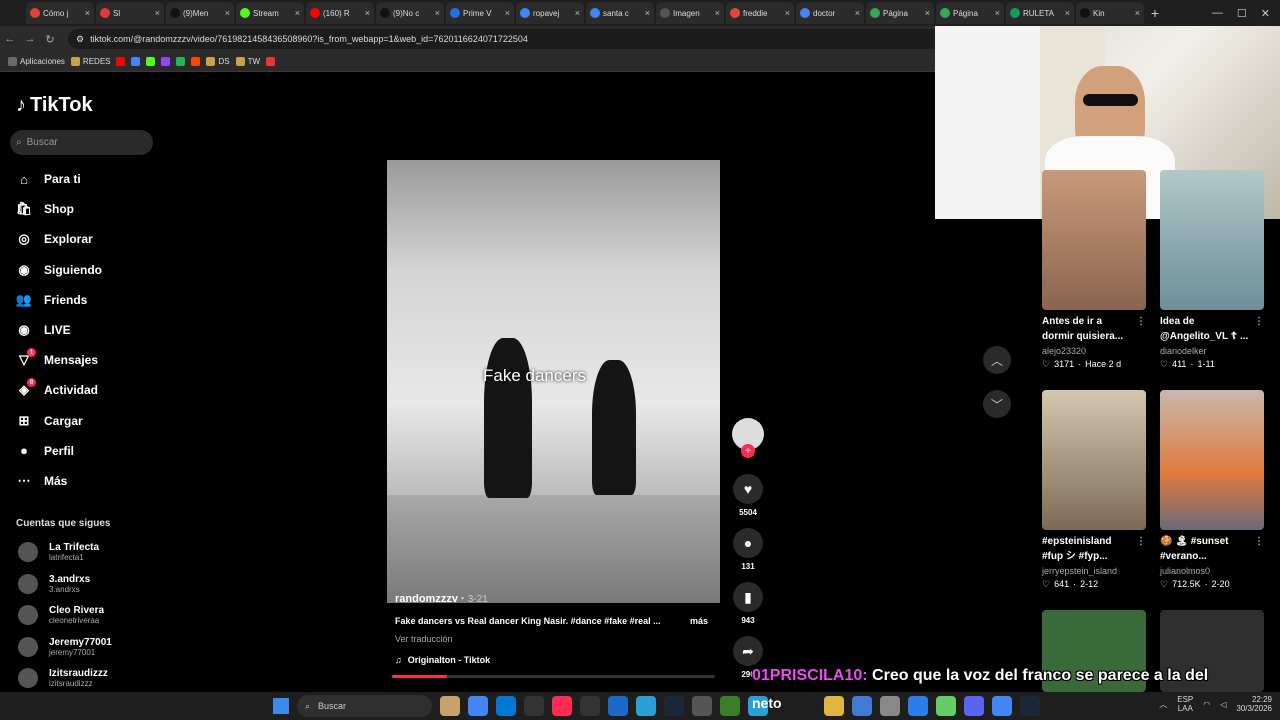 The image size is (1280, 720). What do you see at coordinates (121, 61) in the screenshot?
I see `bookmark-youtube` at bounding box center [121, 61].